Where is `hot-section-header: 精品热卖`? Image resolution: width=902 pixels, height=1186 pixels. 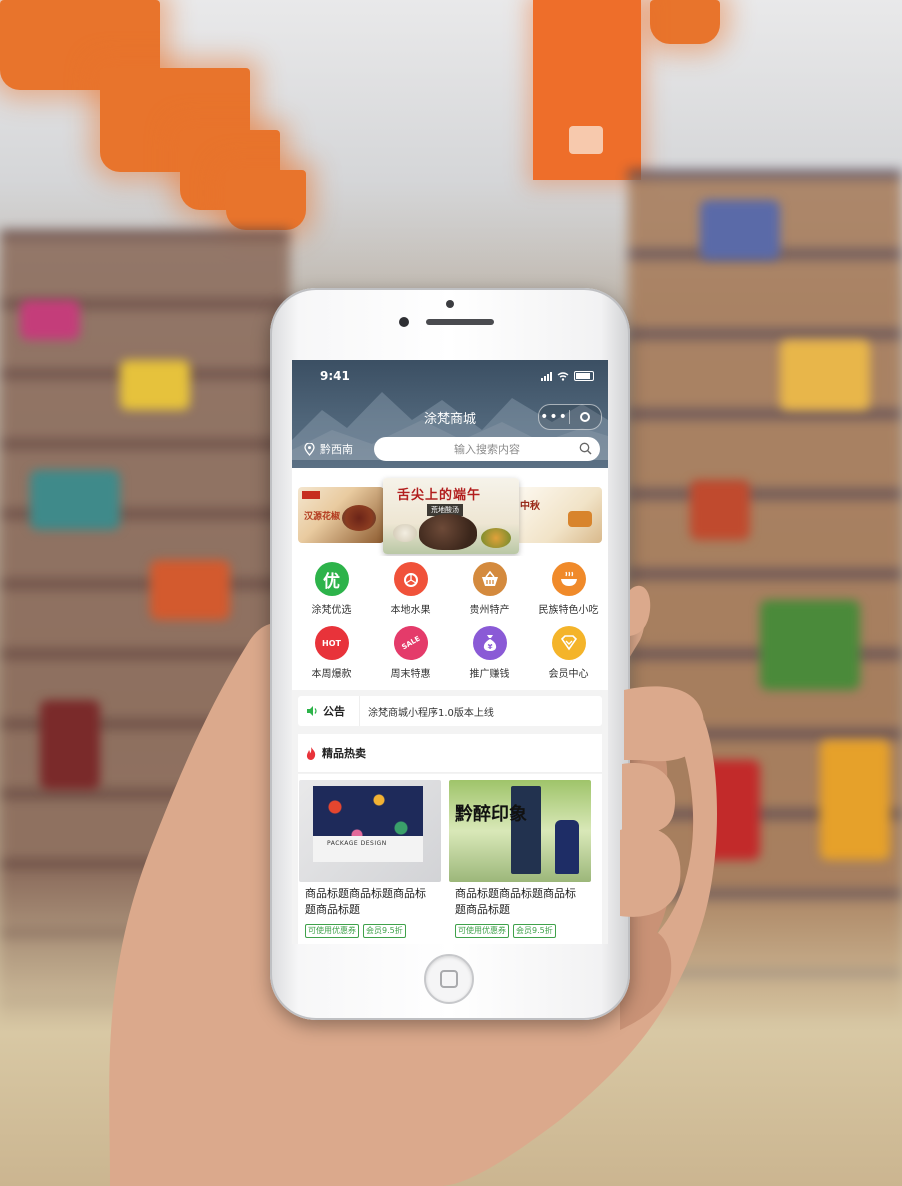 hot-section-header: 精品热卖 is located at coordinates (450, 753).